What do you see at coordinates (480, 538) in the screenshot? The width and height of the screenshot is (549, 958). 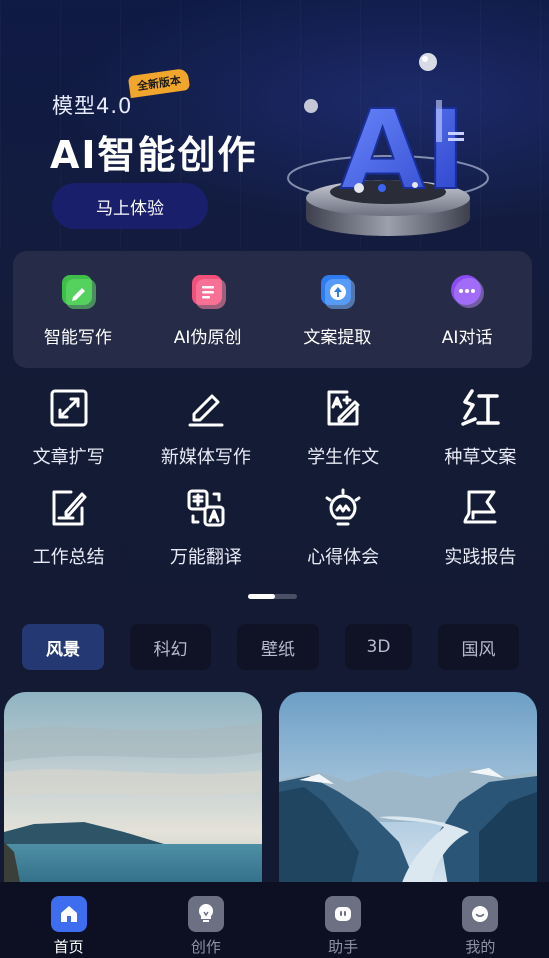 I see `tool-practice-report: 实践报告` at bounding box center [480, 538].